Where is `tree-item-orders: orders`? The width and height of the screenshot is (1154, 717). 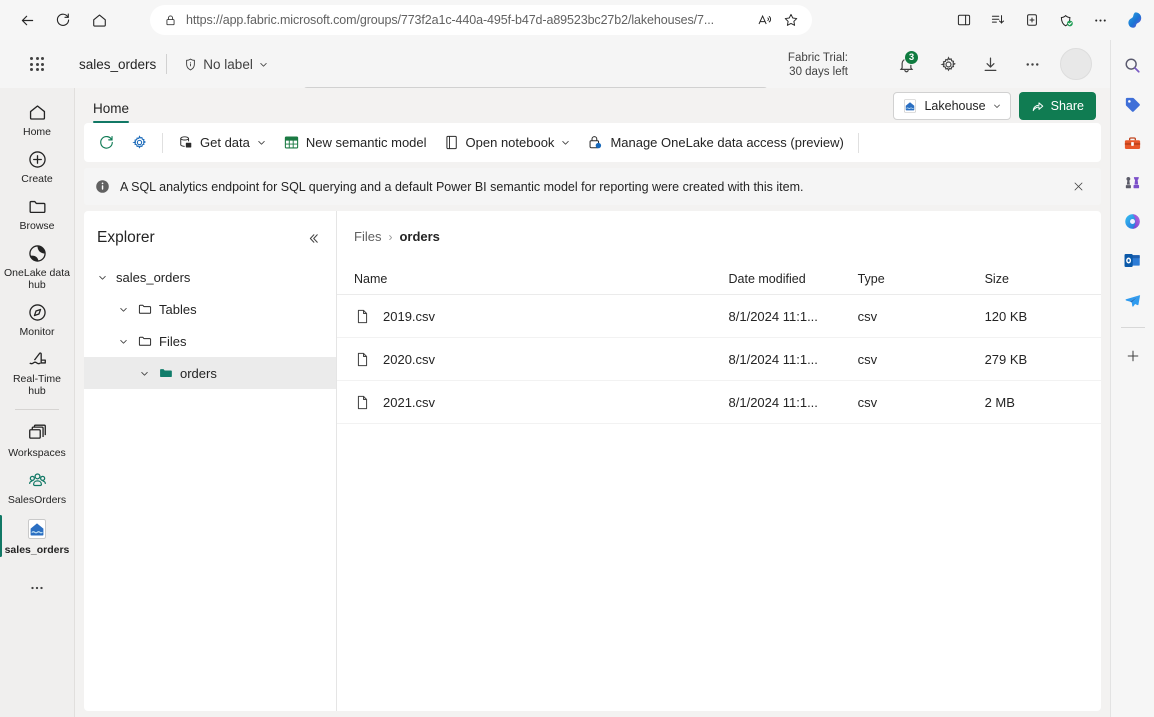 tree-item-orders: orders is located at coordinates (210, 373).